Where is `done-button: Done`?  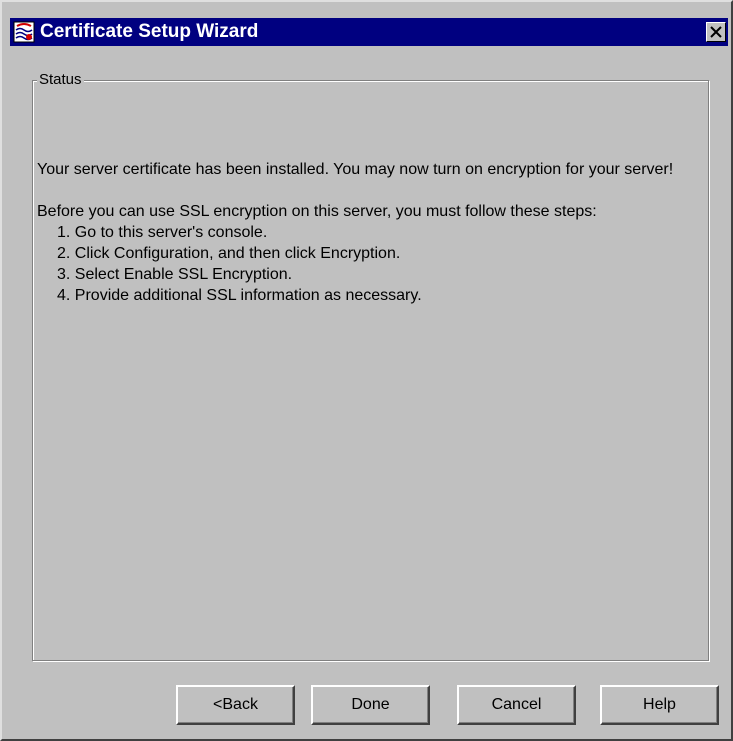 done-button: Done is located at coordinates (370, 705).